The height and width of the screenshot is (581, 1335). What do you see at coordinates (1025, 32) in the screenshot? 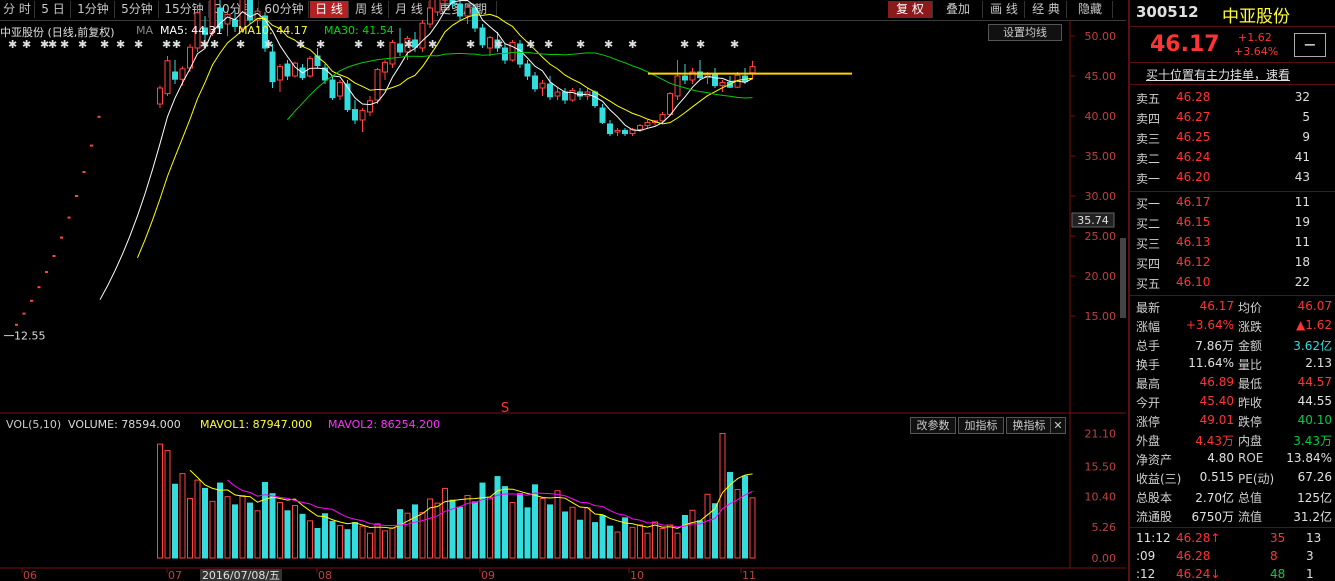
I see `ma-settings-button: 设置均线` at bounding box center [1025, 32].